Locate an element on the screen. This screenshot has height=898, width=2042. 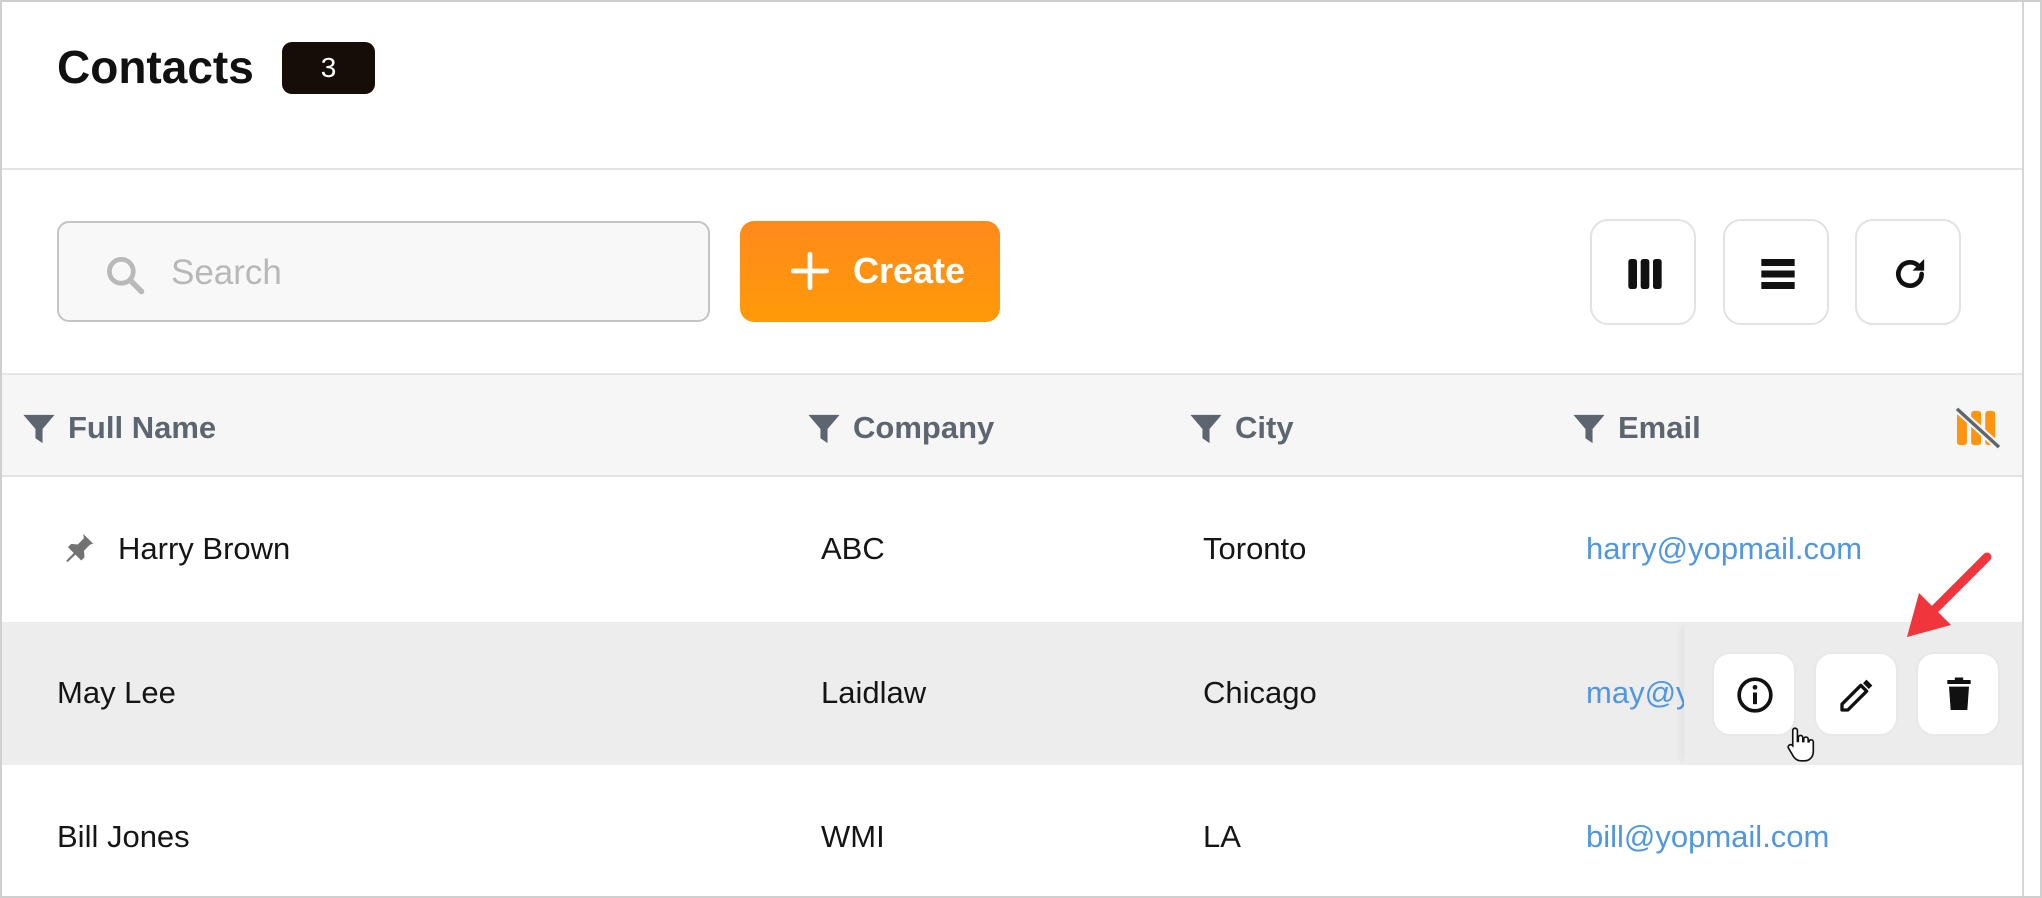
search-box is located at coordinates (383, 271).